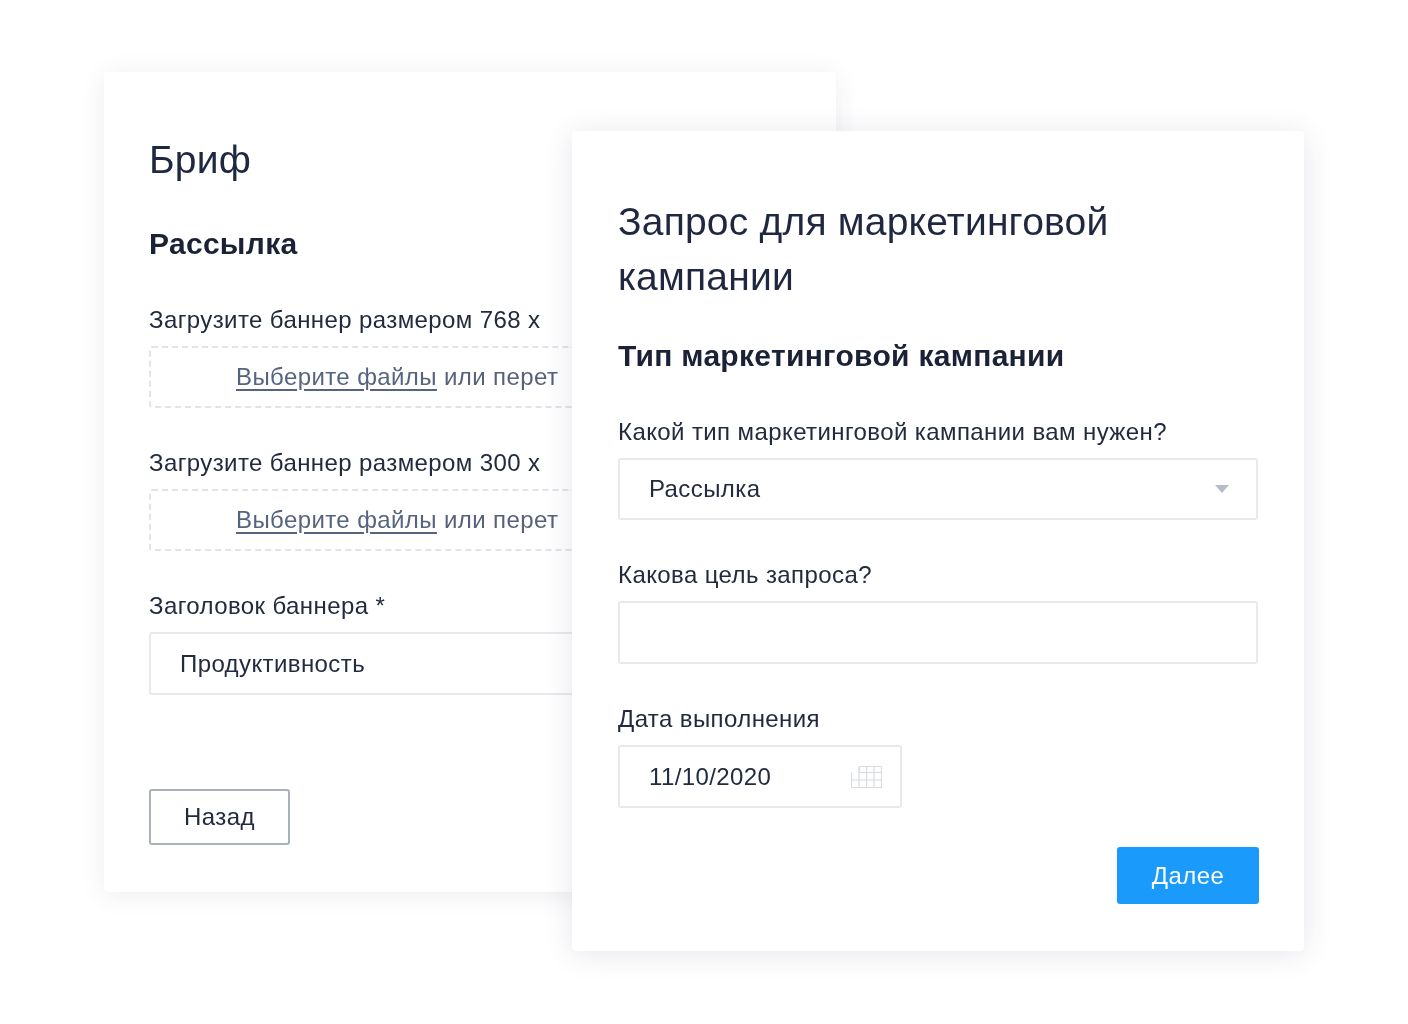 This screenshot has height=1024, width=1408. What do you see at coordinates (360, 663) in the screenshot?
I see `text-input: Продуктивность` at bounding box center [360, 663].